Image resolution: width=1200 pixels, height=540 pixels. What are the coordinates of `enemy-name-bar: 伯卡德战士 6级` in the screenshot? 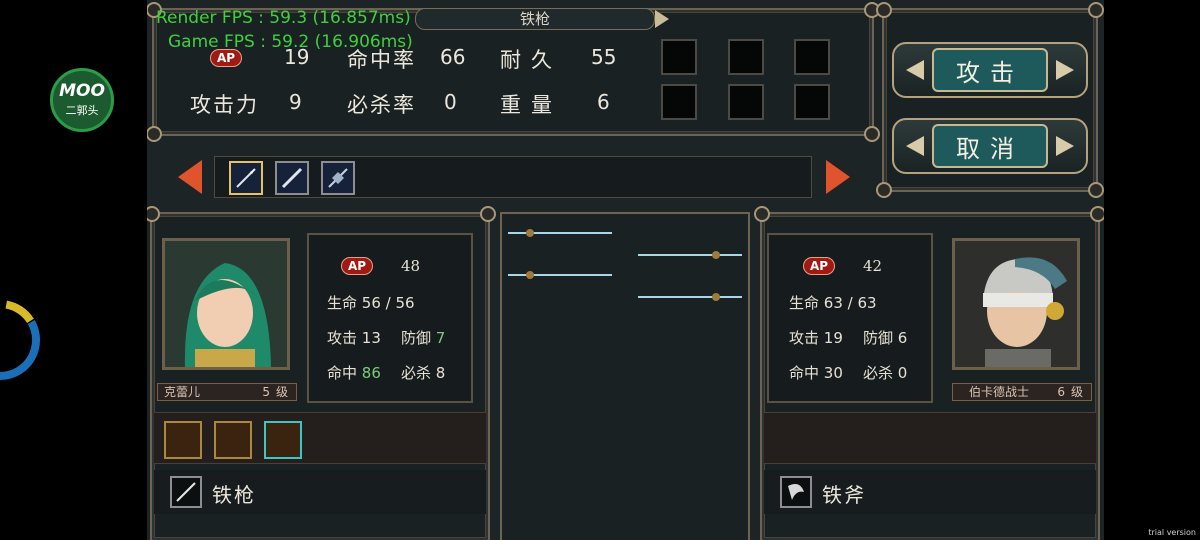 It's located at (1022, 392).